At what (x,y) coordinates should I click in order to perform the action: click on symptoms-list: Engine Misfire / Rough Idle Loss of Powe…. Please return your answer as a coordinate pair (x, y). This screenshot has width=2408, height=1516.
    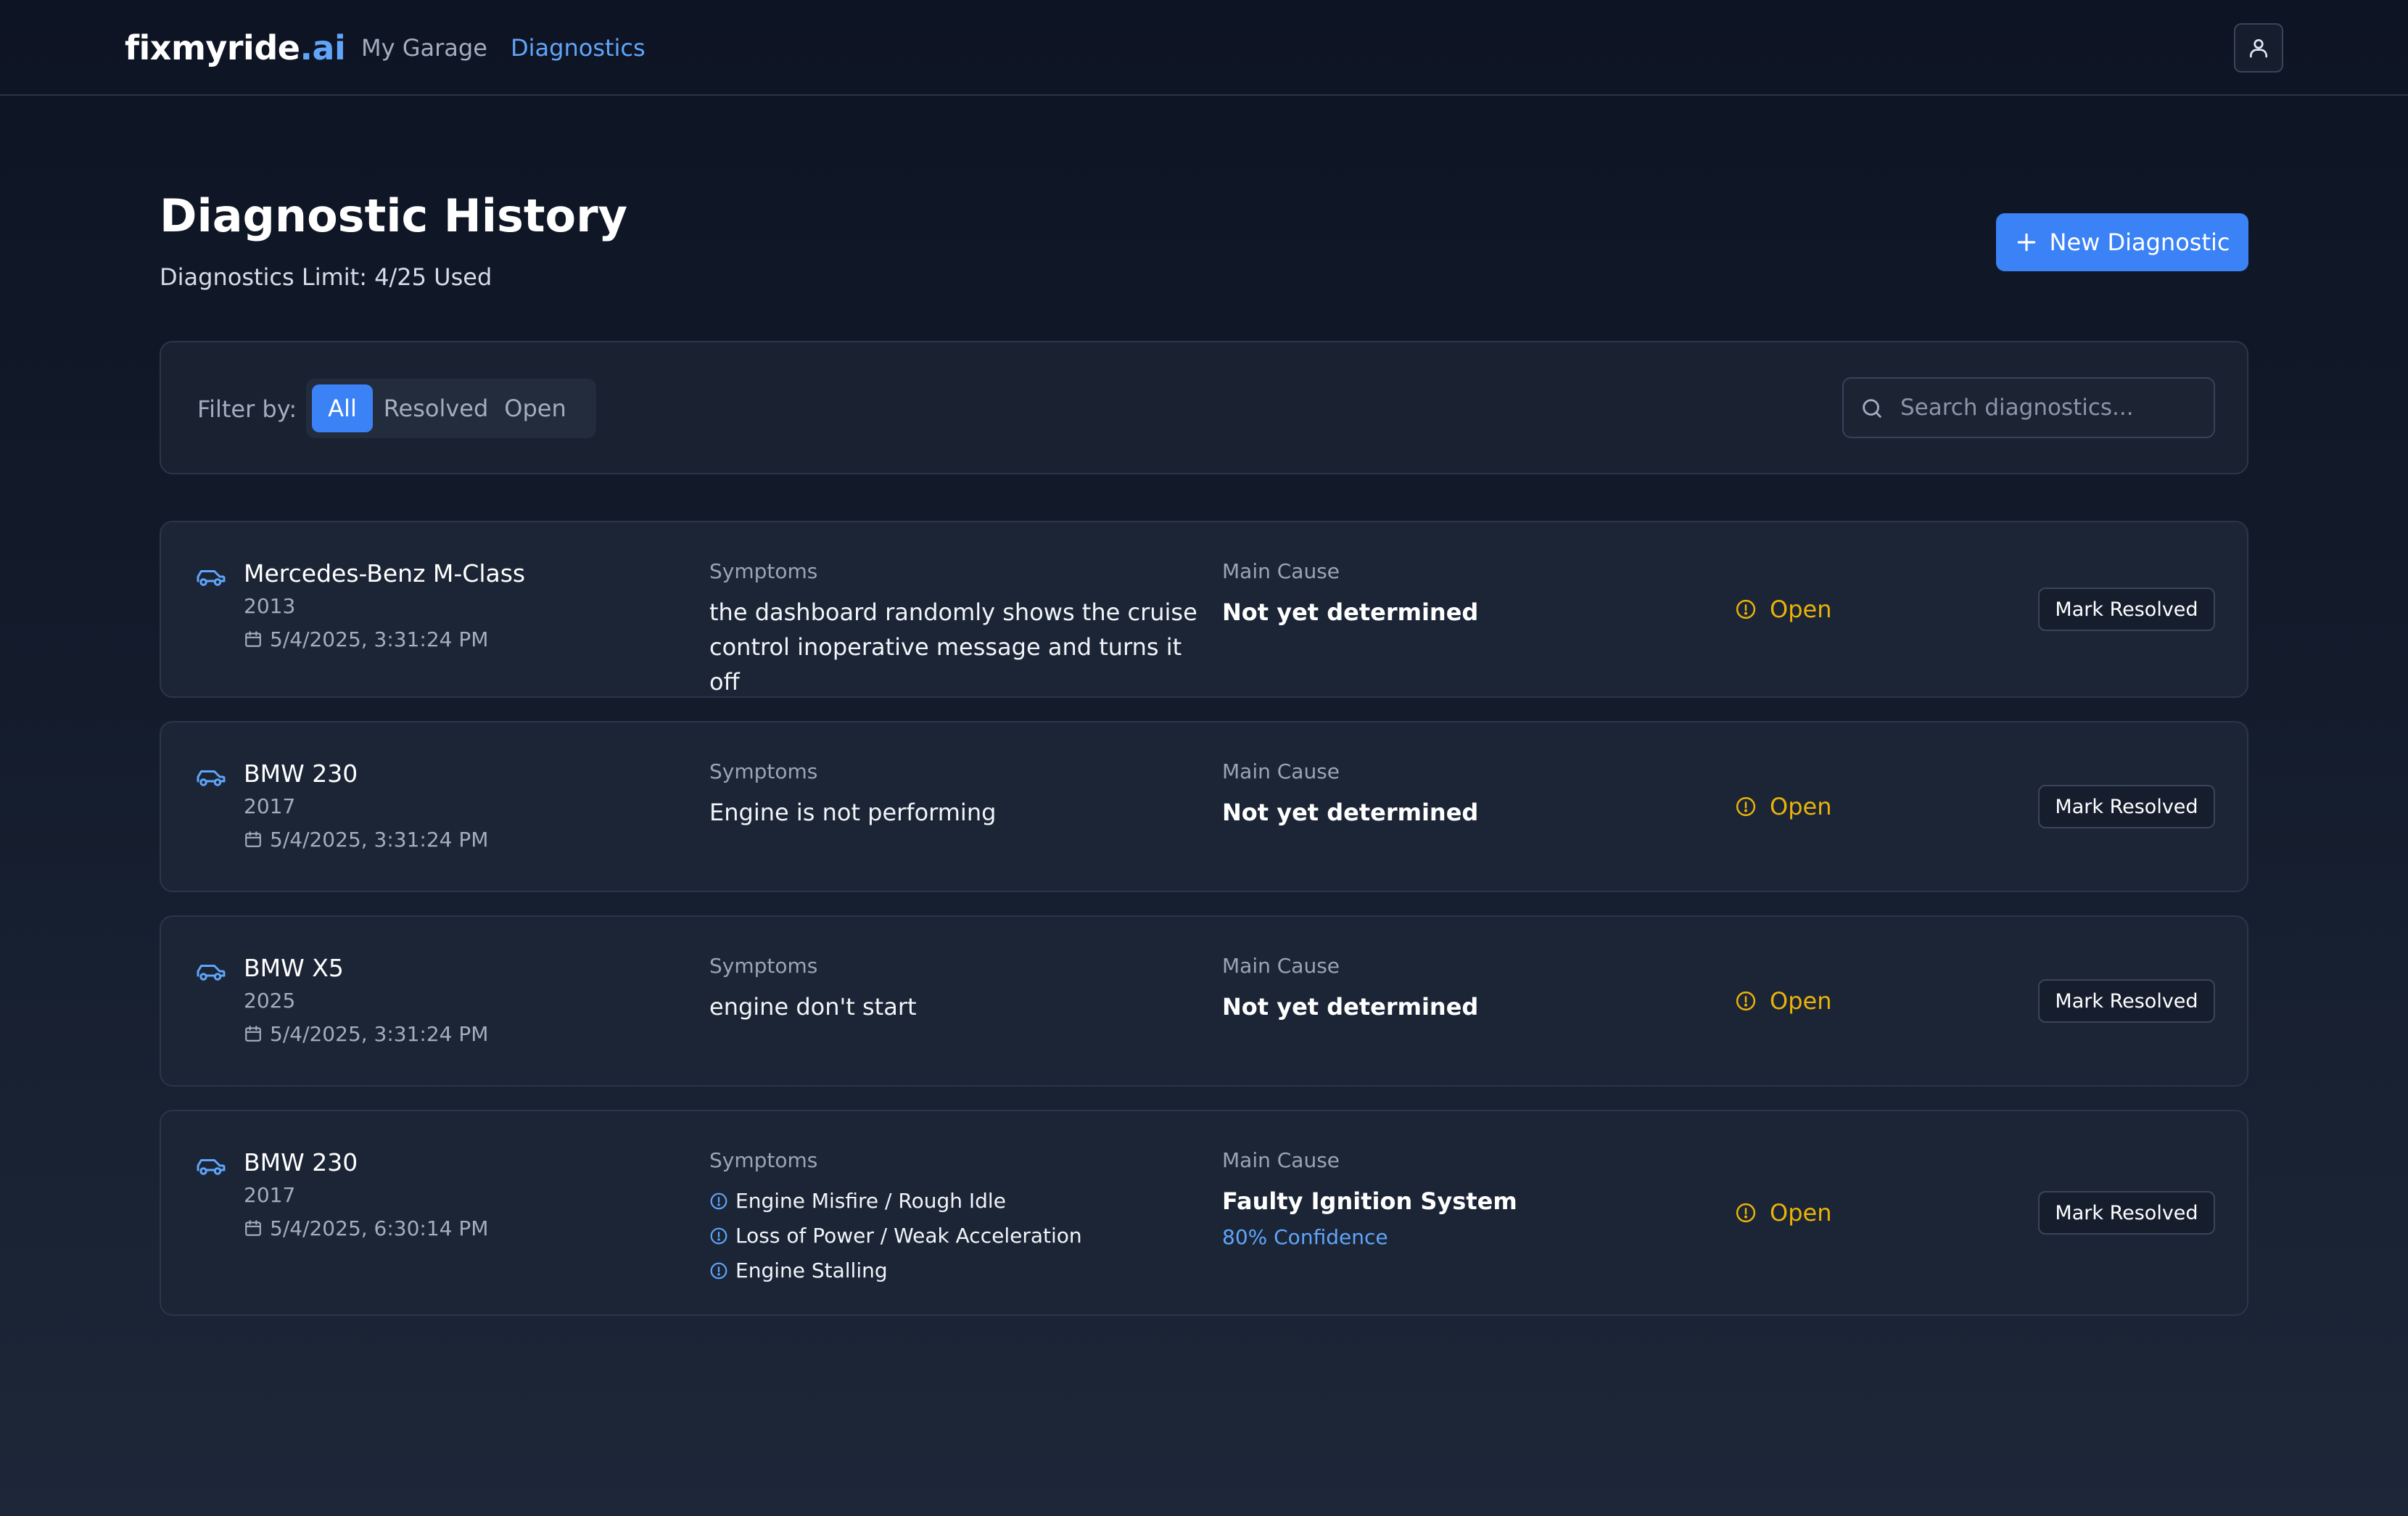
    Looking at the image, I should click on (895, 1236).